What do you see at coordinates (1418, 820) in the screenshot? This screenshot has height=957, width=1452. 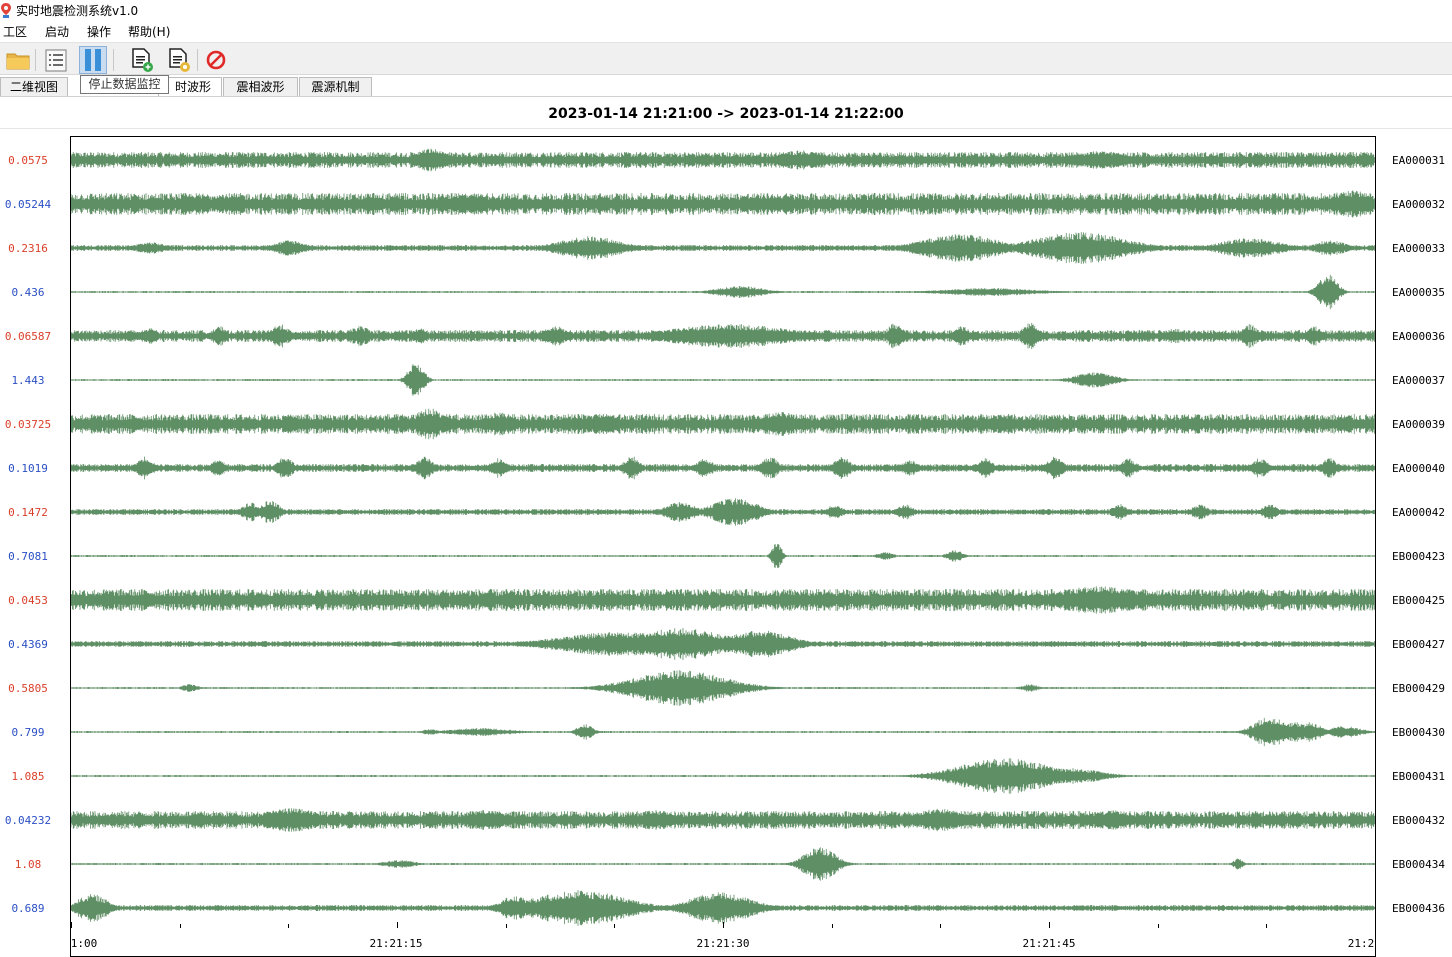 I see `station-label: EB000432` at bounding box center [1418, 820].